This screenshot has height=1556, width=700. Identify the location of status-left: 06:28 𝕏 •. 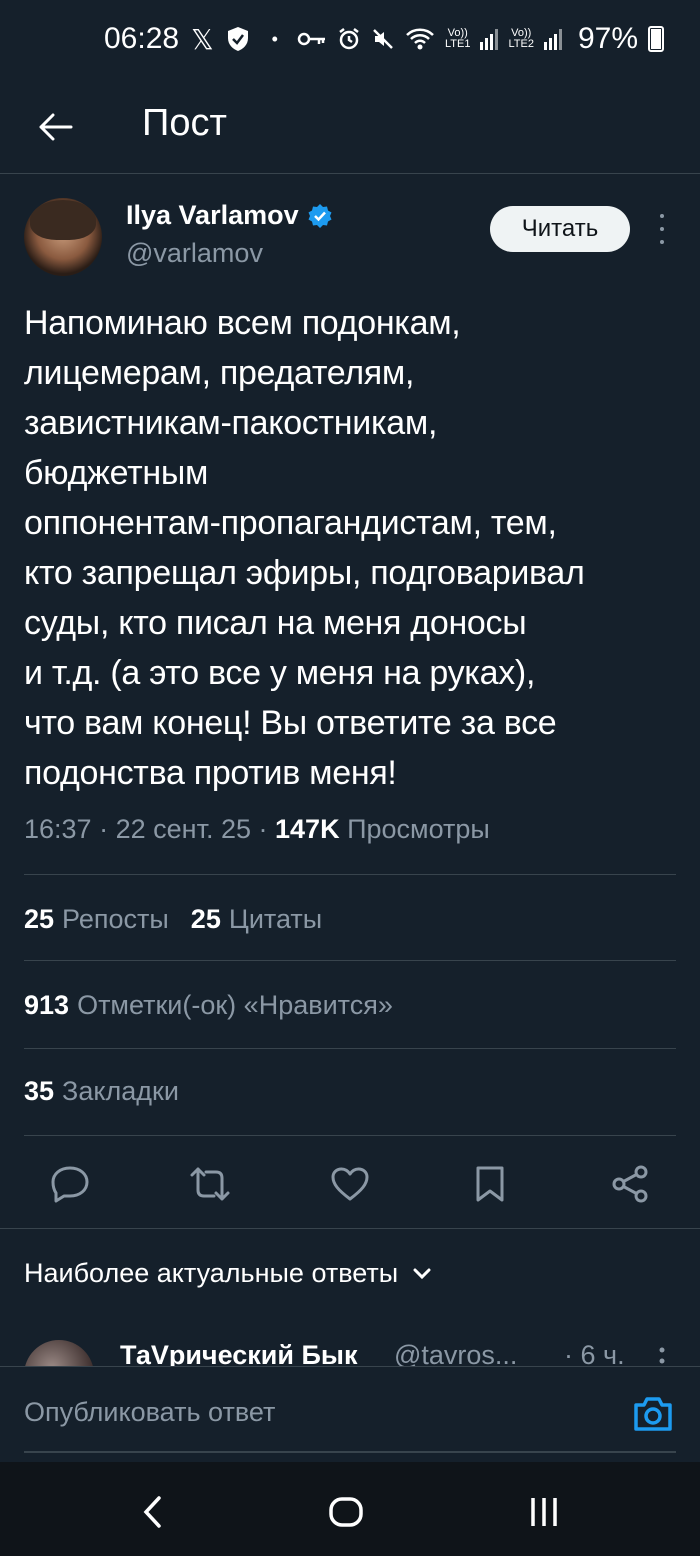
(191, 39).